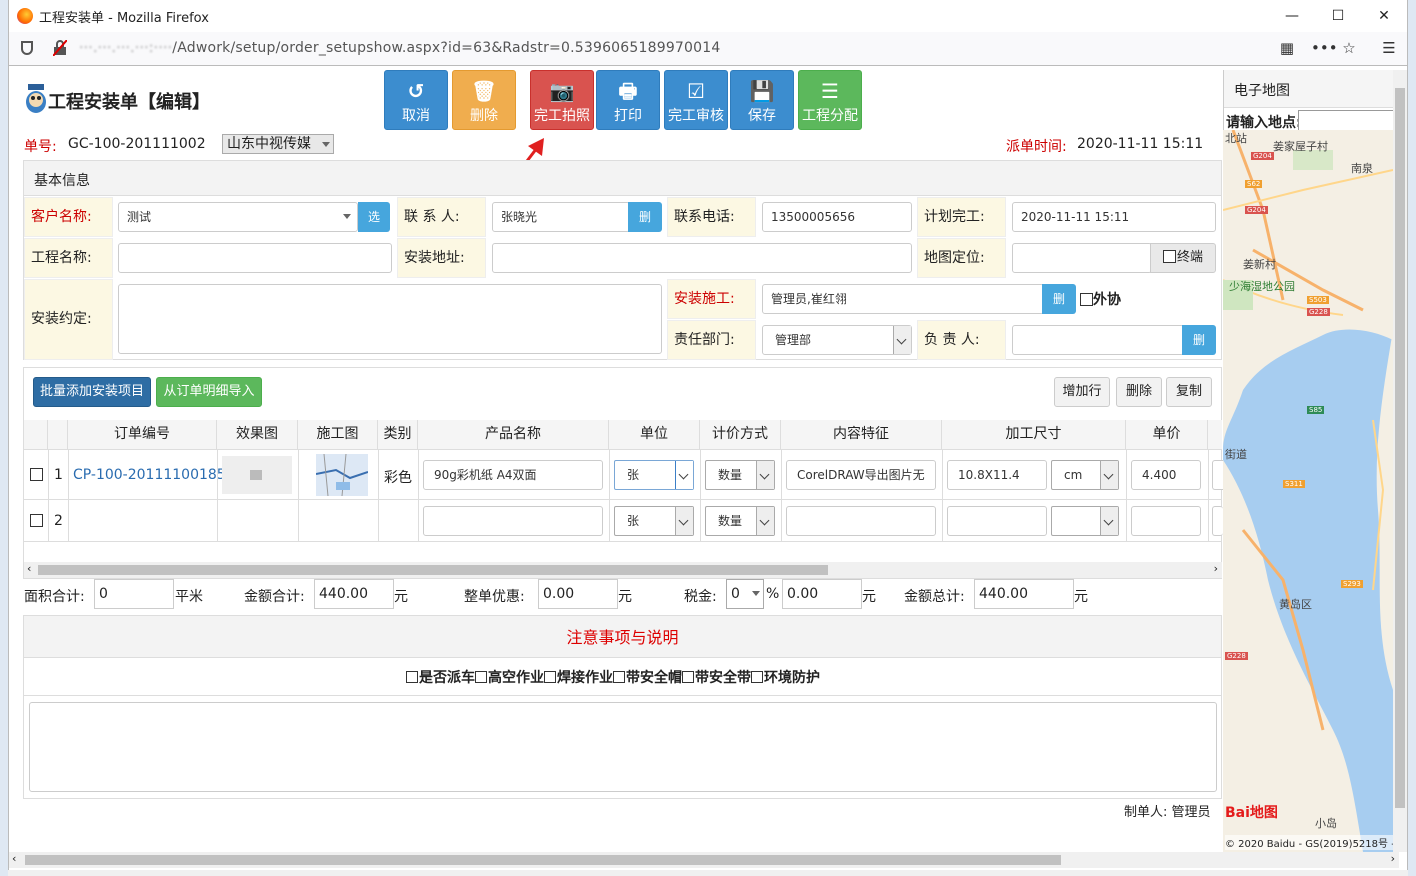 The height and width of the screenshot is (876, 1416). Describe the element at coordinates (1114, 217) in the screenshot. I see `plan-input: 2020-11-11 15:11` at that location.